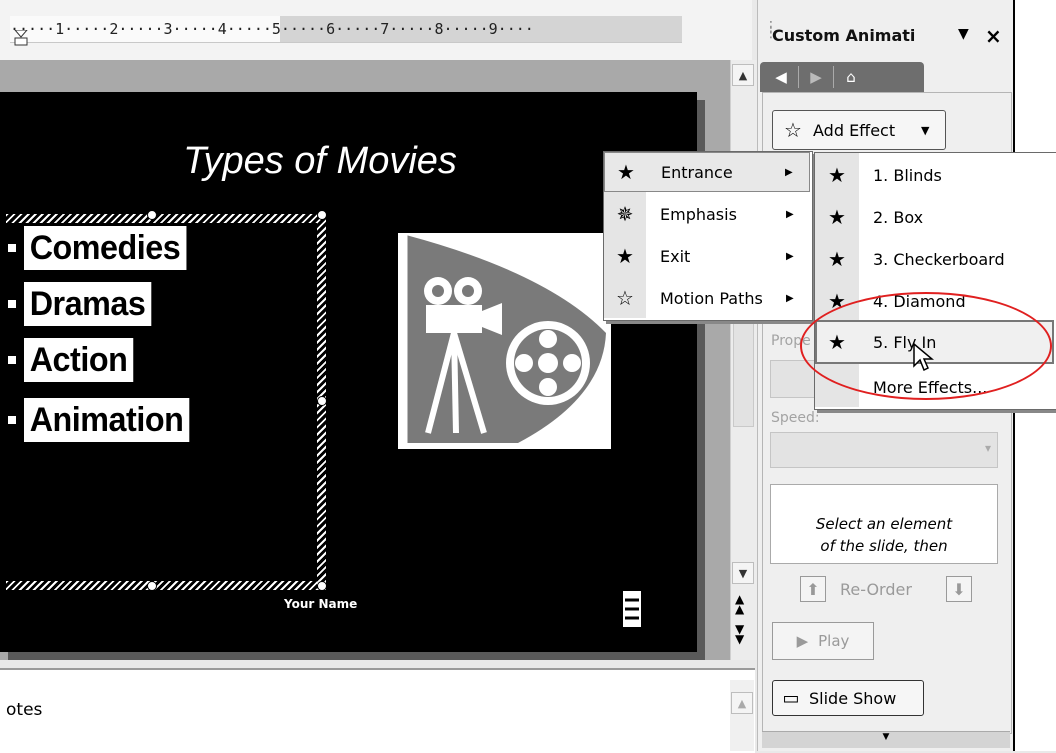  I want to click on slide-show-button: ▭ Slide Show, so click(848, 698).